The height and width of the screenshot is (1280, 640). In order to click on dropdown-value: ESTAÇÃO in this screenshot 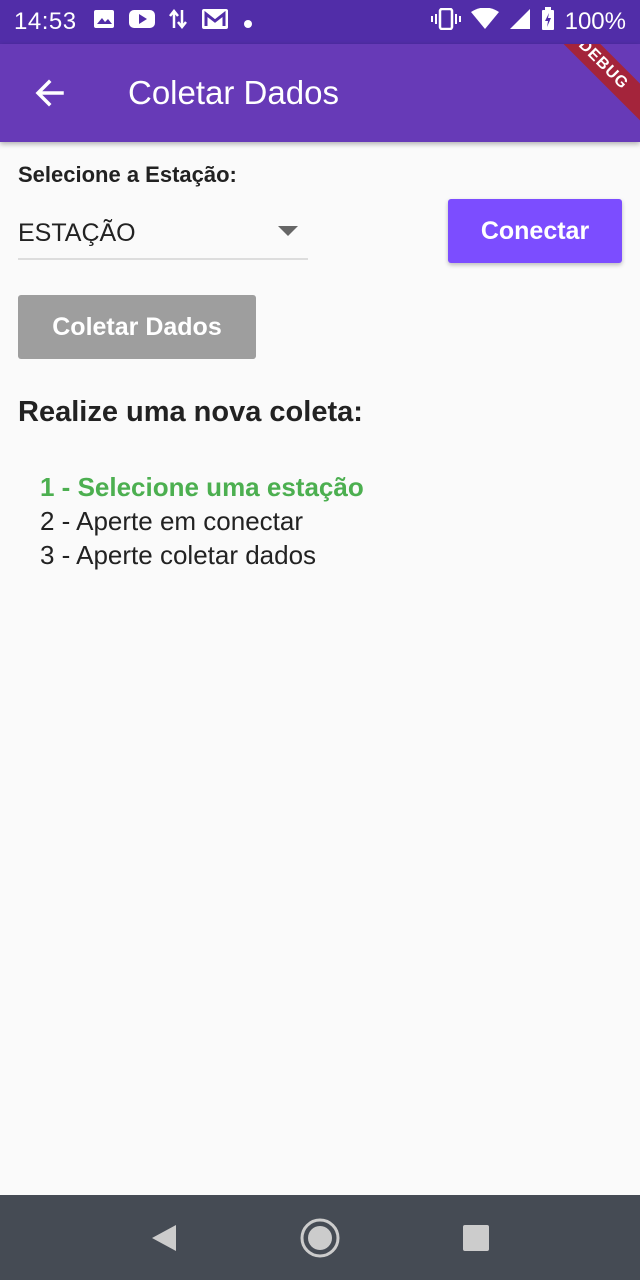, I will do `click(77, 232)`.